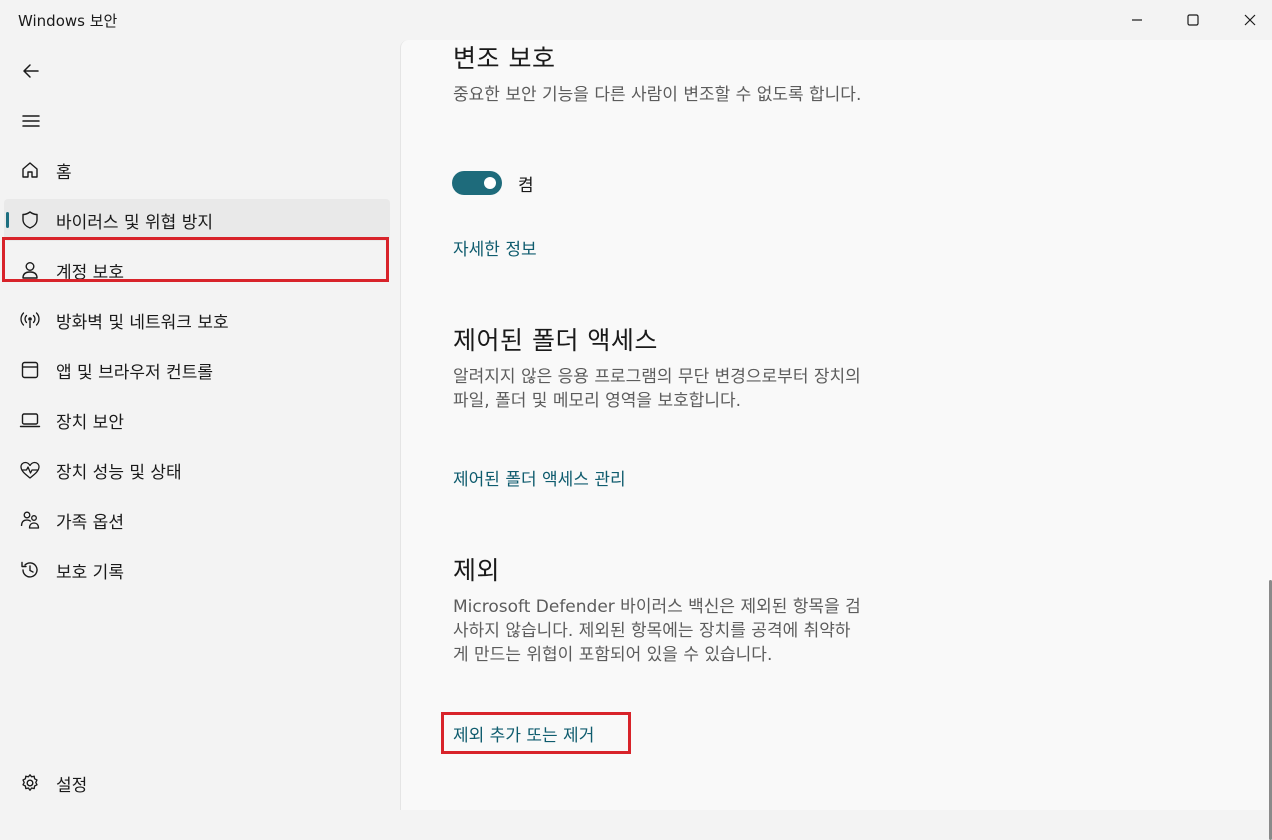  What do you see at coordinates (90, 422) in the screenshot?
I see `sidebar-item-label: 장치 보안` at bounding box center [90, 422].